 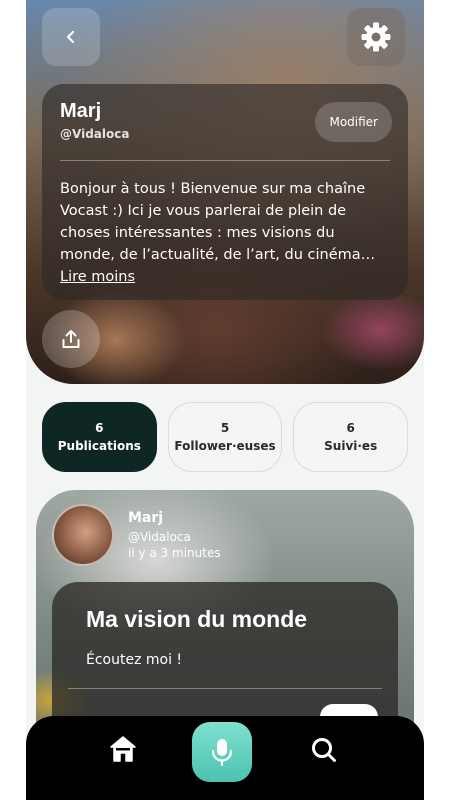 I want to click on avatar, so click(x=83, y=535).